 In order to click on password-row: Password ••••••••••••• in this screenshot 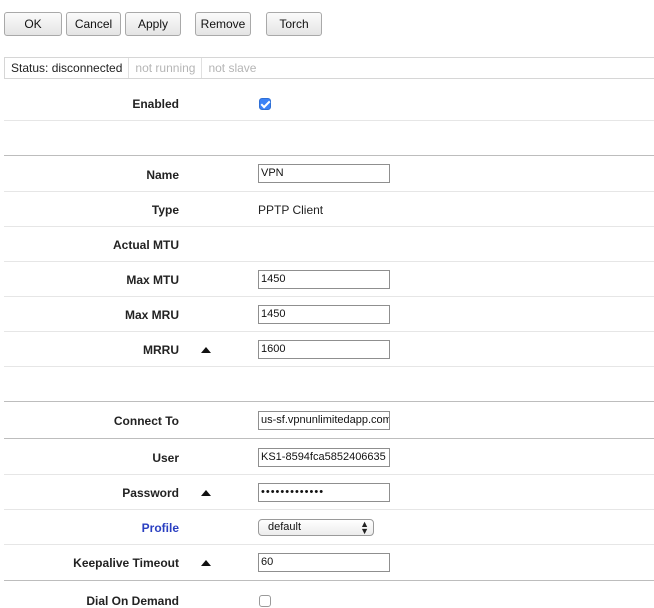, I will do `click(329, 492)`.